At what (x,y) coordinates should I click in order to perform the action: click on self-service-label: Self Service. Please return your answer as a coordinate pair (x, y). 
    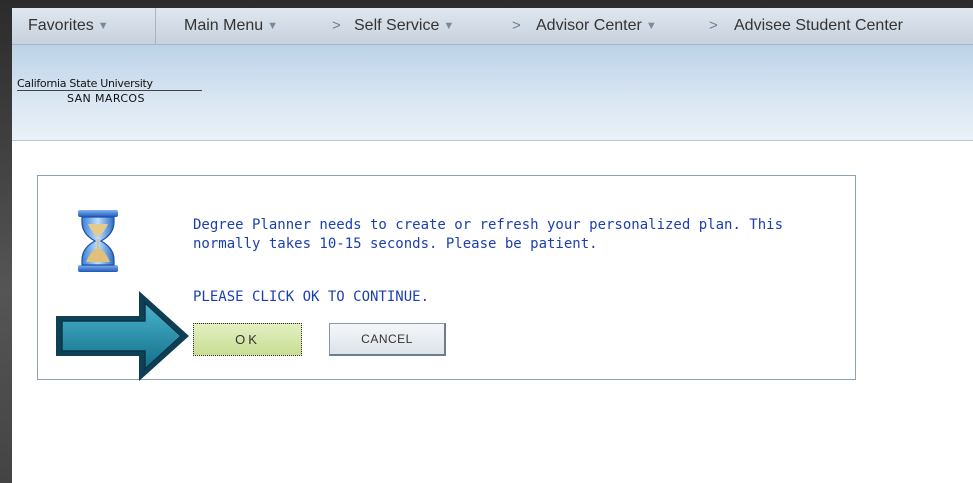
    Looking at the image, I should click on (397, 25).